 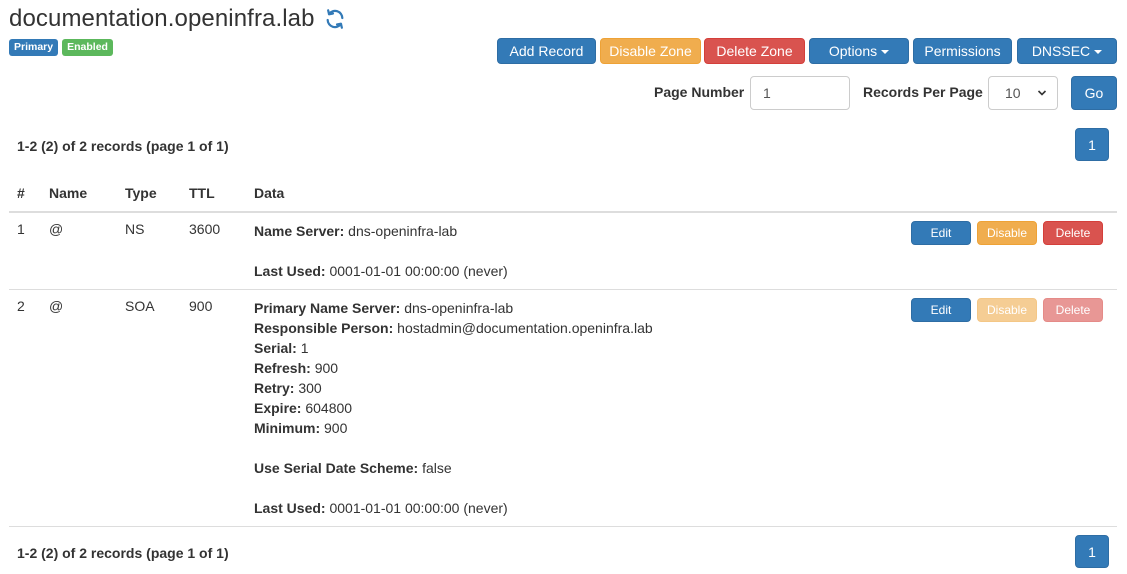 I want to click on record-data-line: Expire: 604800, so click(x=453, y=408).